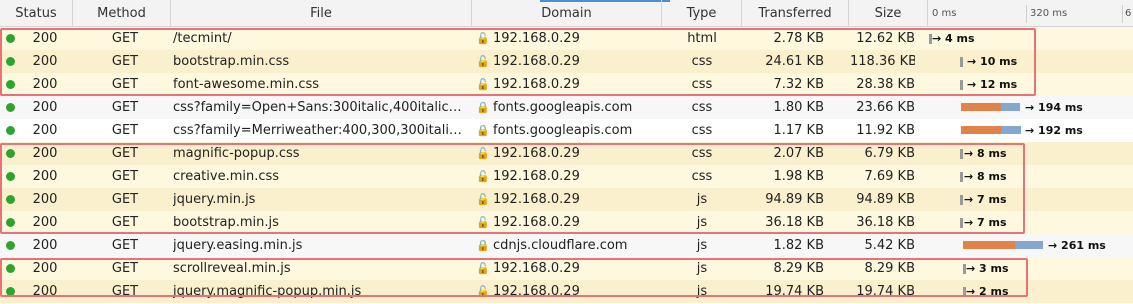  I want to click on transferred: 1.82 KB, so click(798, 245).